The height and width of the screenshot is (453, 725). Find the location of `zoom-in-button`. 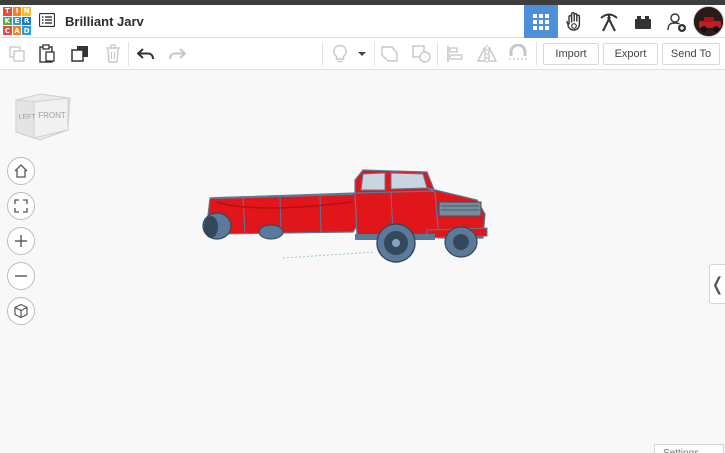

zoom-in-button is located at coordinates (21, 241).